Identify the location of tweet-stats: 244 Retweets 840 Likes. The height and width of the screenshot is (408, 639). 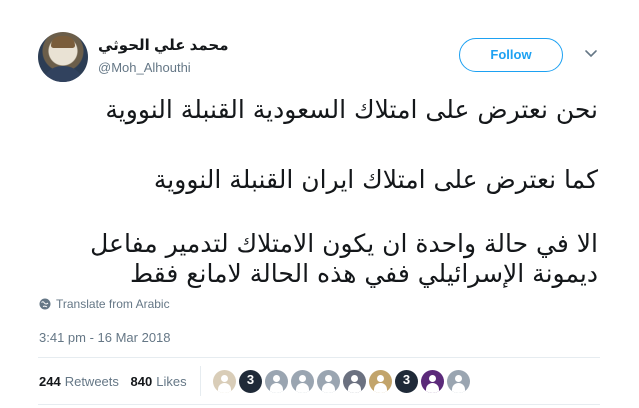
(117, 381).